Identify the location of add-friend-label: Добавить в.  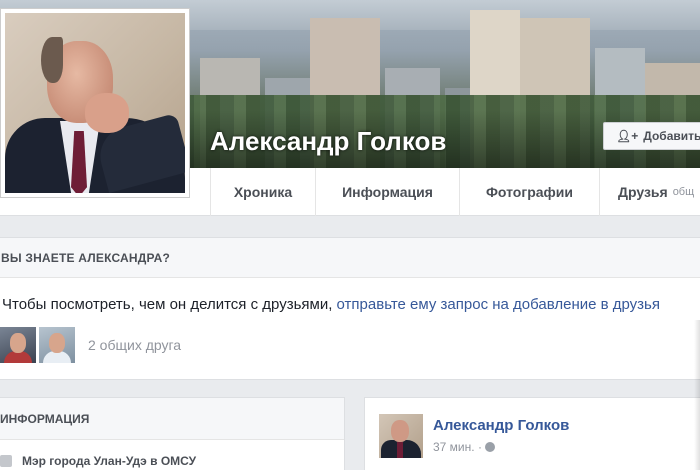
(671, 136).